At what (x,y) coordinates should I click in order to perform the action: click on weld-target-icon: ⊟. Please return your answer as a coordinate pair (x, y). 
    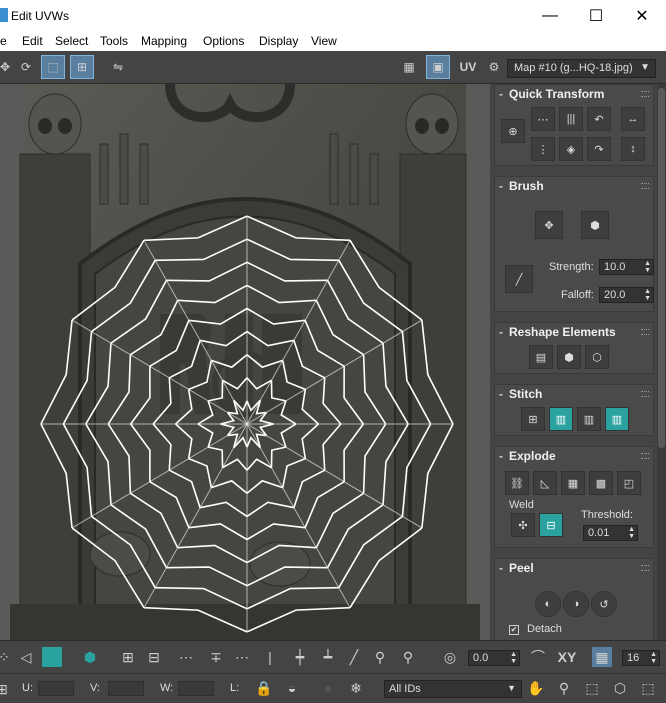
    Looking at the image, I should click on (551, 525).